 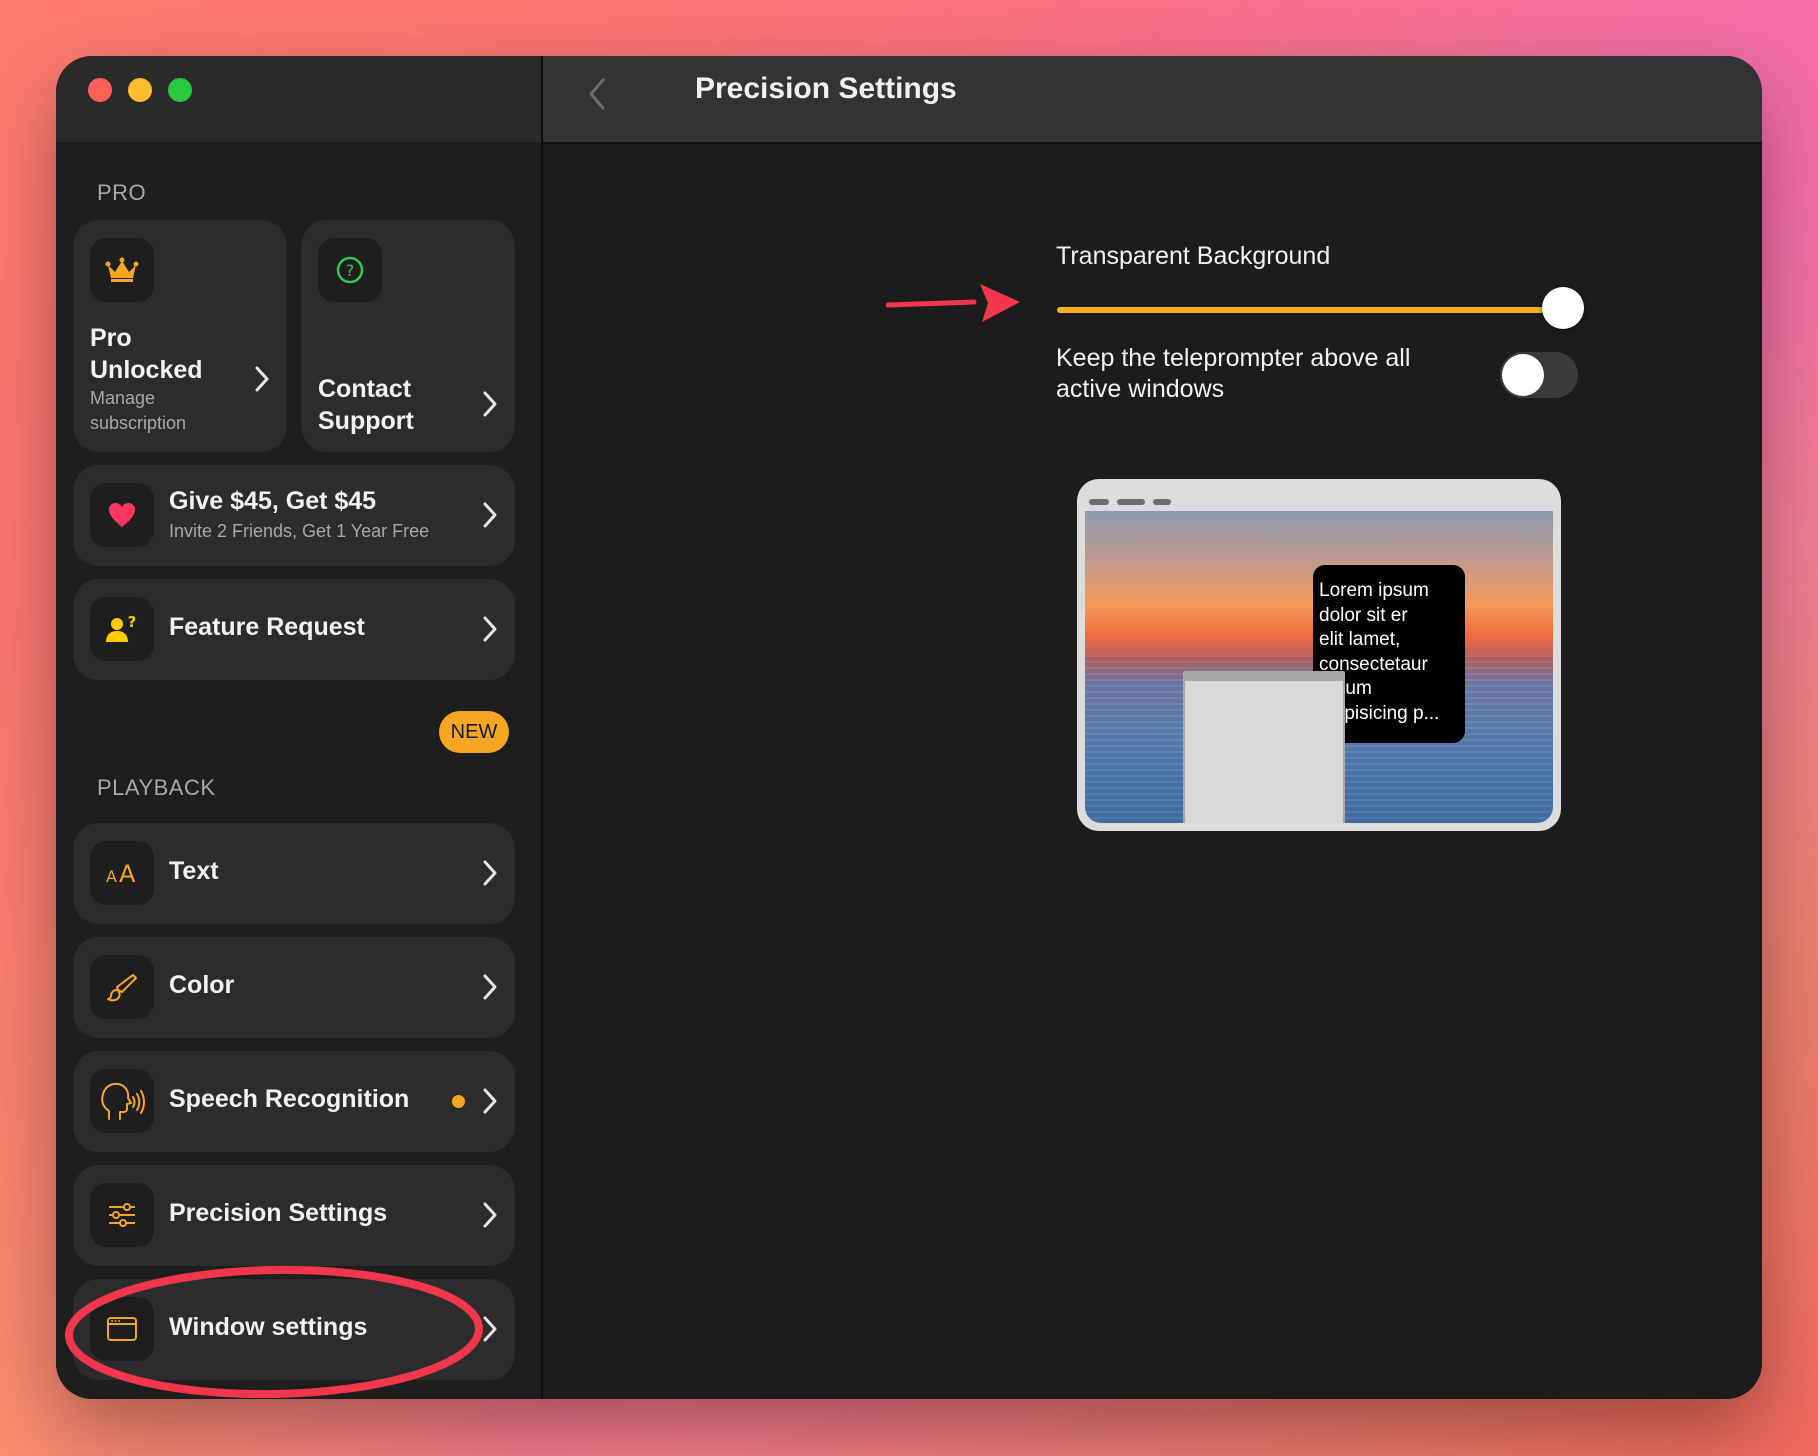 I want to click on sidebar-item-text: A A Text, so click(x=294, y=873).